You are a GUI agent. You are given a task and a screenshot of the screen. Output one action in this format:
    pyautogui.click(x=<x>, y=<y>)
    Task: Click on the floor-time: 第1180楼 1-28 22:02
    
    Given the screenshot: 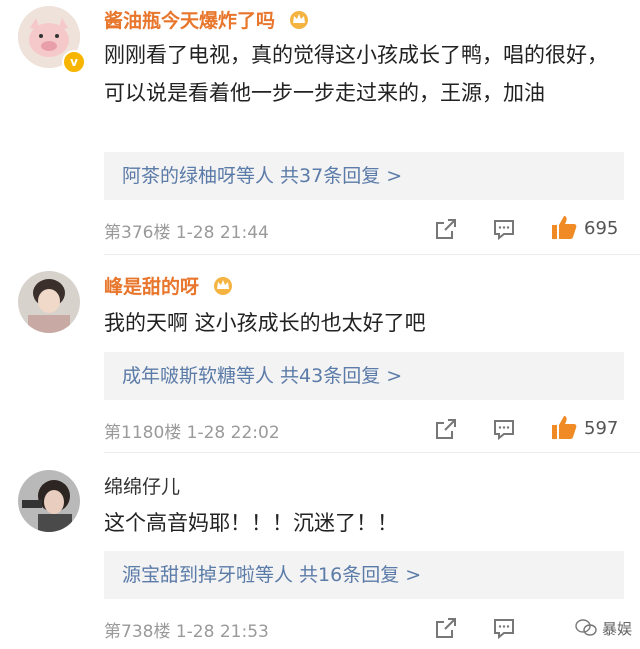 What is the action you would take?
    pyautogui.click(x=192, y=433)
    